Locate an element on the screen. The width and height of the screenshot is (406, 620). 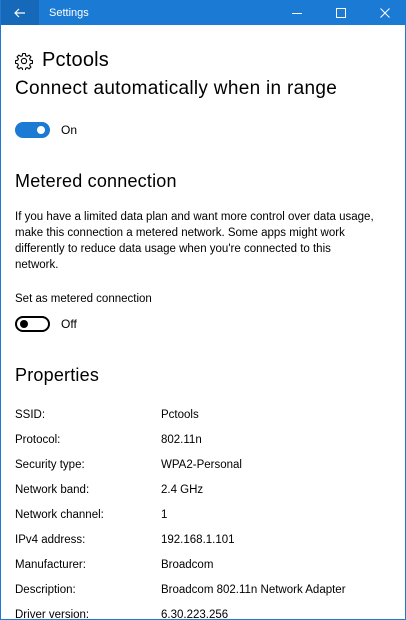
property-key: Protocol: is located at coordinates (38, 439).